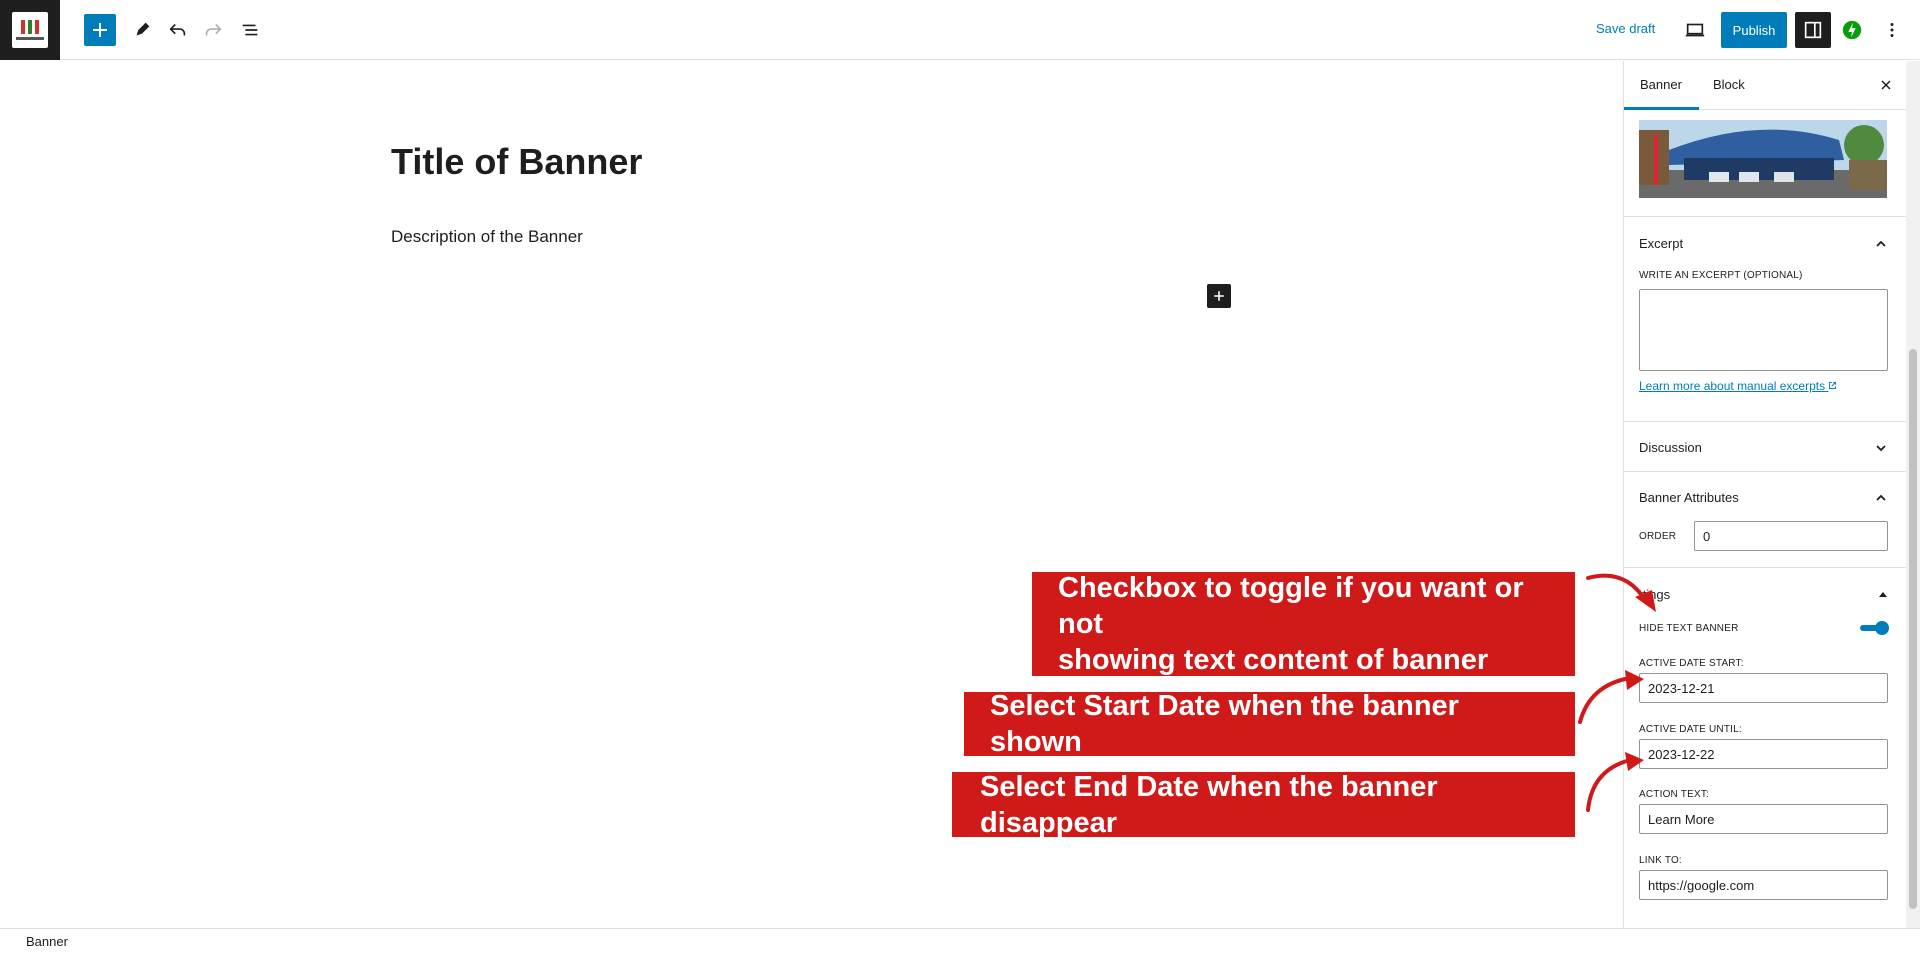 This screenshot has height=953, width=1920. I want to click on list-view-button, so click(250, 30).